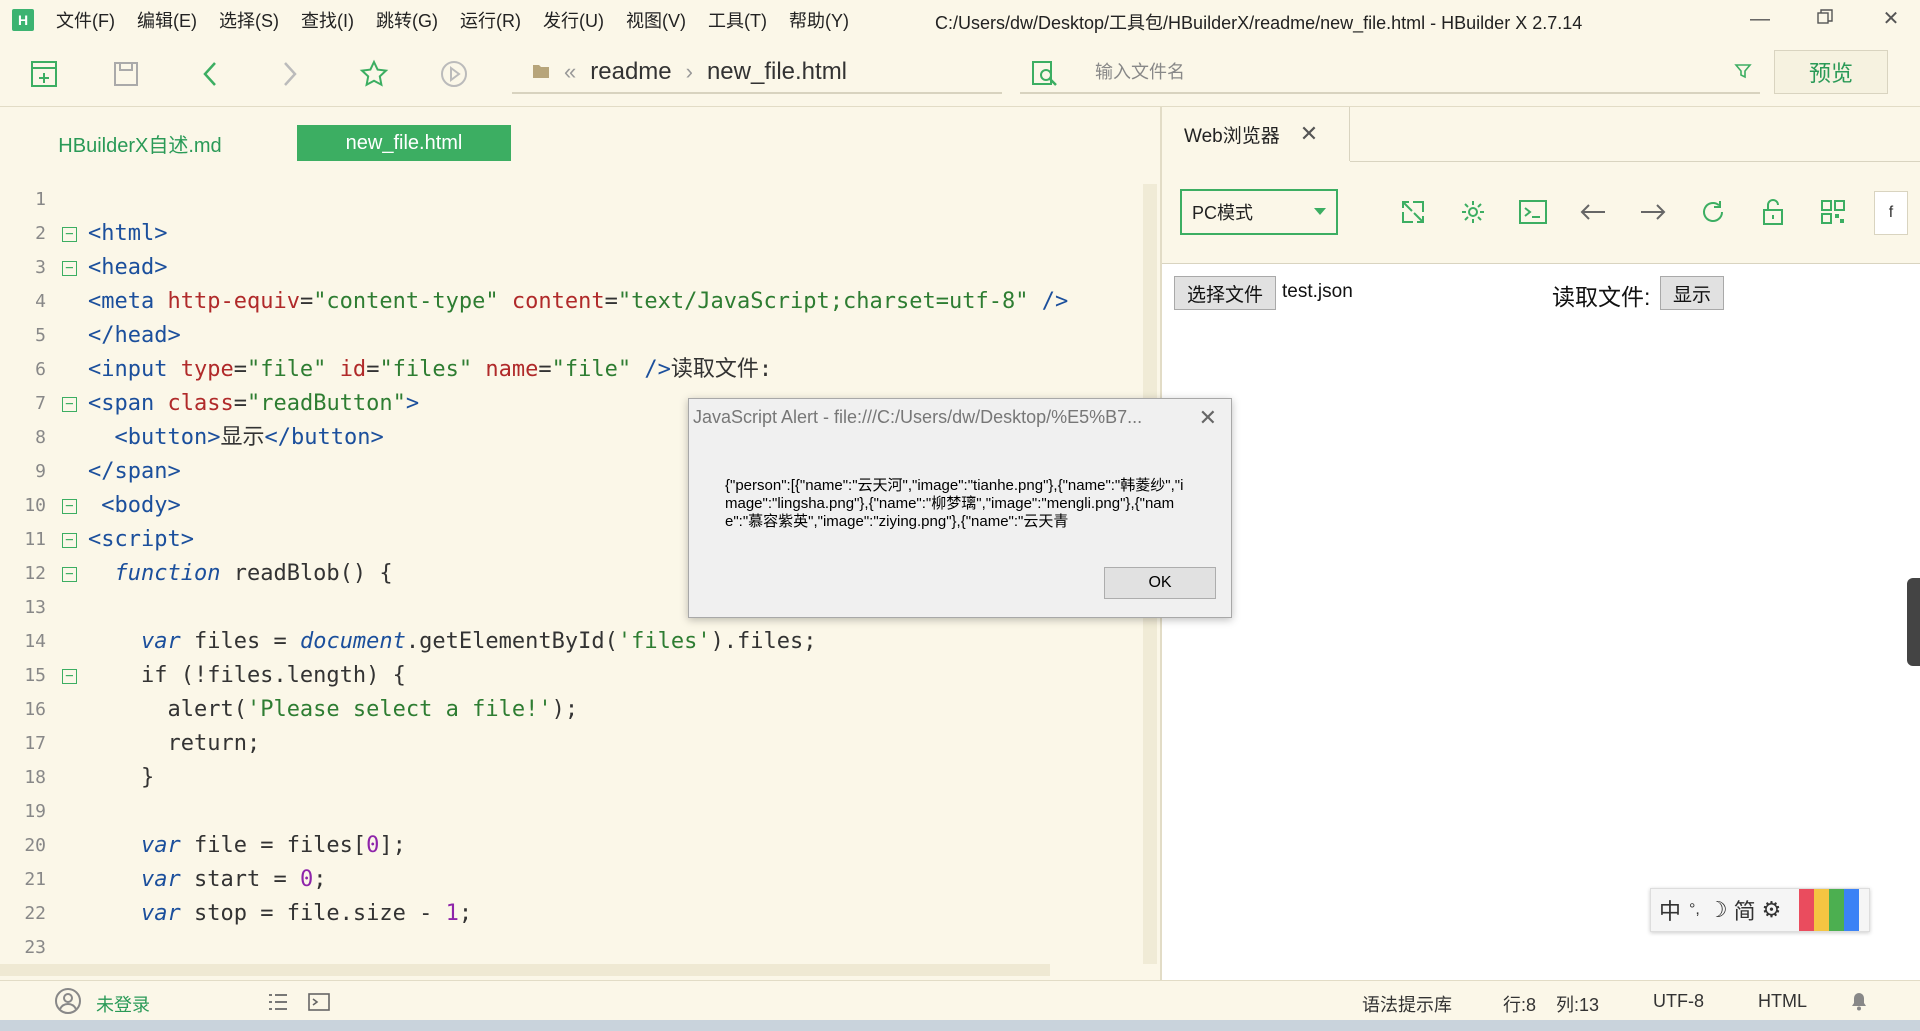 This screenshot has height=1031, width=1920. Describe the element at coordinates (570, 72) in the screenshot. I see `double-chevron-left-icon: «` at that location.